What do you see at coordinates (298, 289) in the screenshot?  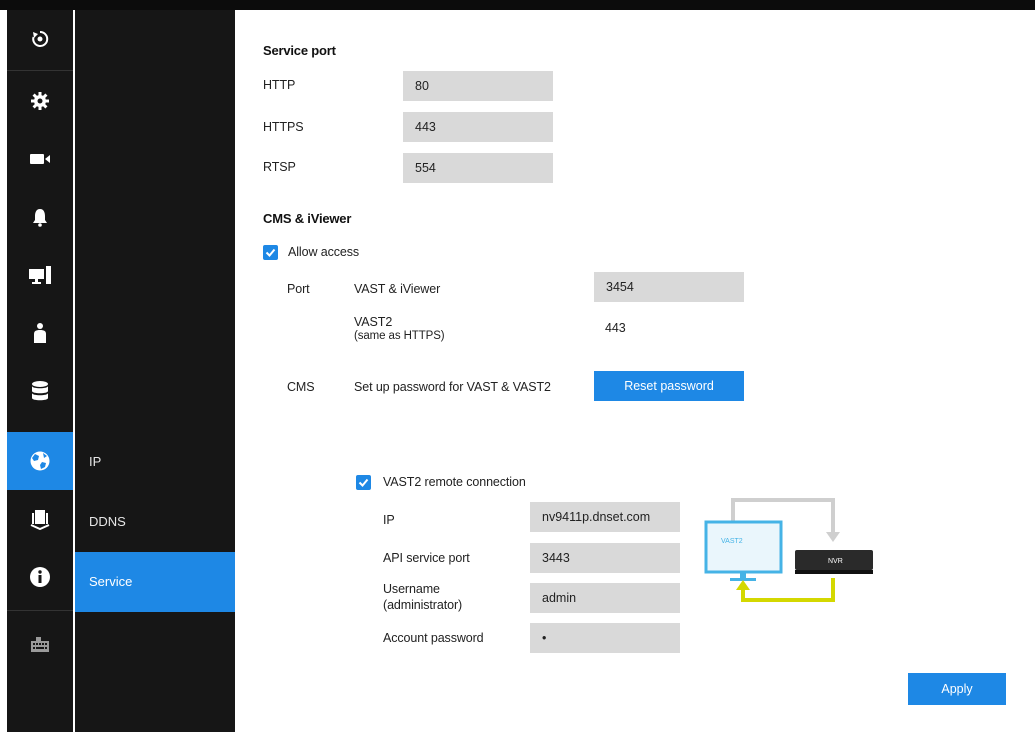 I see `port-label: Port` at bounding box center [298, 289].